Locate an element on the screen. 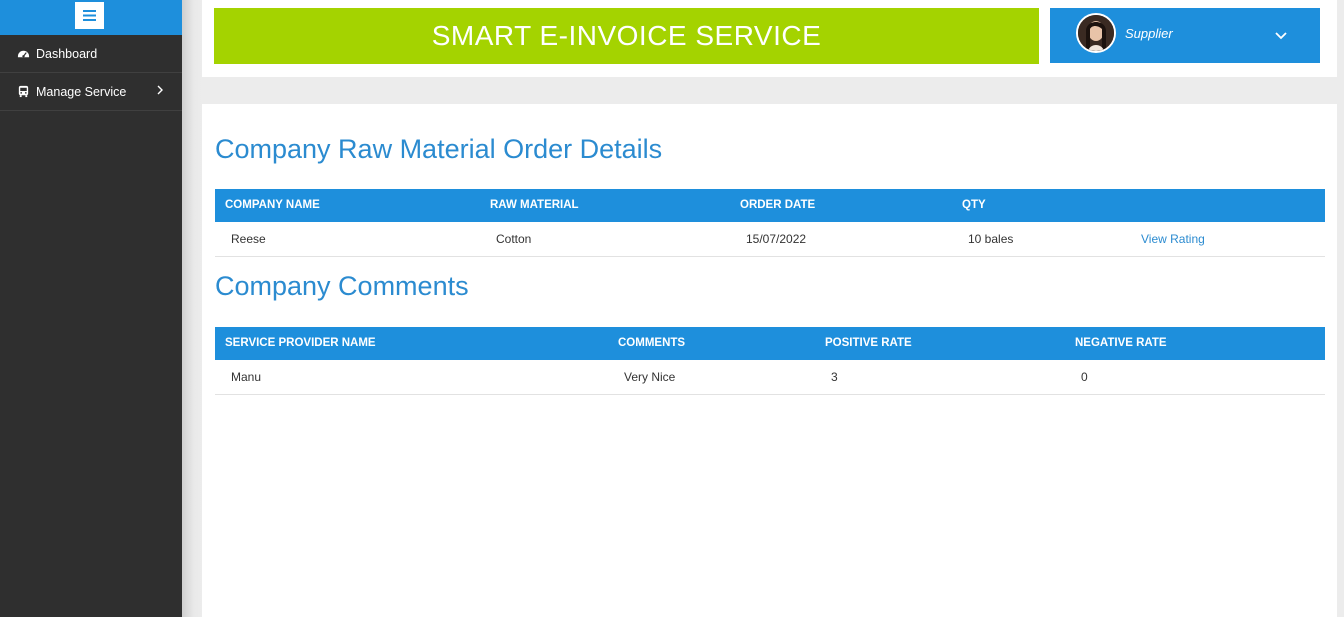 This screenshot has height=617, width=1344. hamburger-icon is located at coordinates (89, 15).